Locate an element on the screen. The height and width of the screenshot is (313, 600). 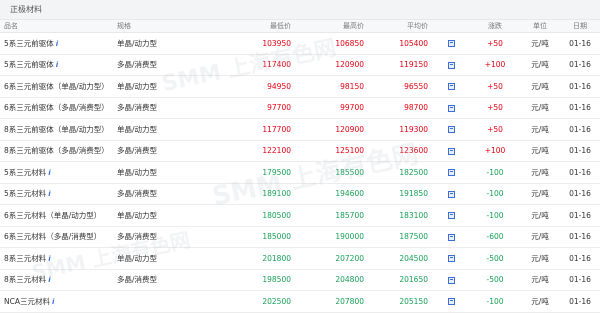
cell-name: 6系三元前驱体（单晶/动力型） is located at coordinates (56, 86).